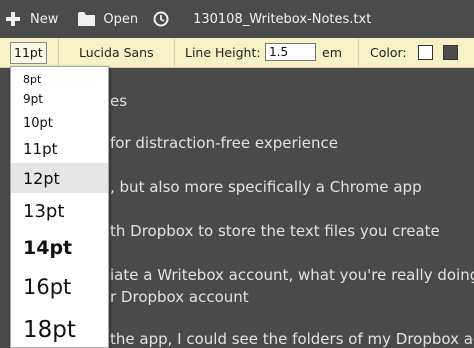  What do you see at coordinates (332, 52) in the screenshot?
I see `line-height-unit: em` at bounding box center [332, 52].